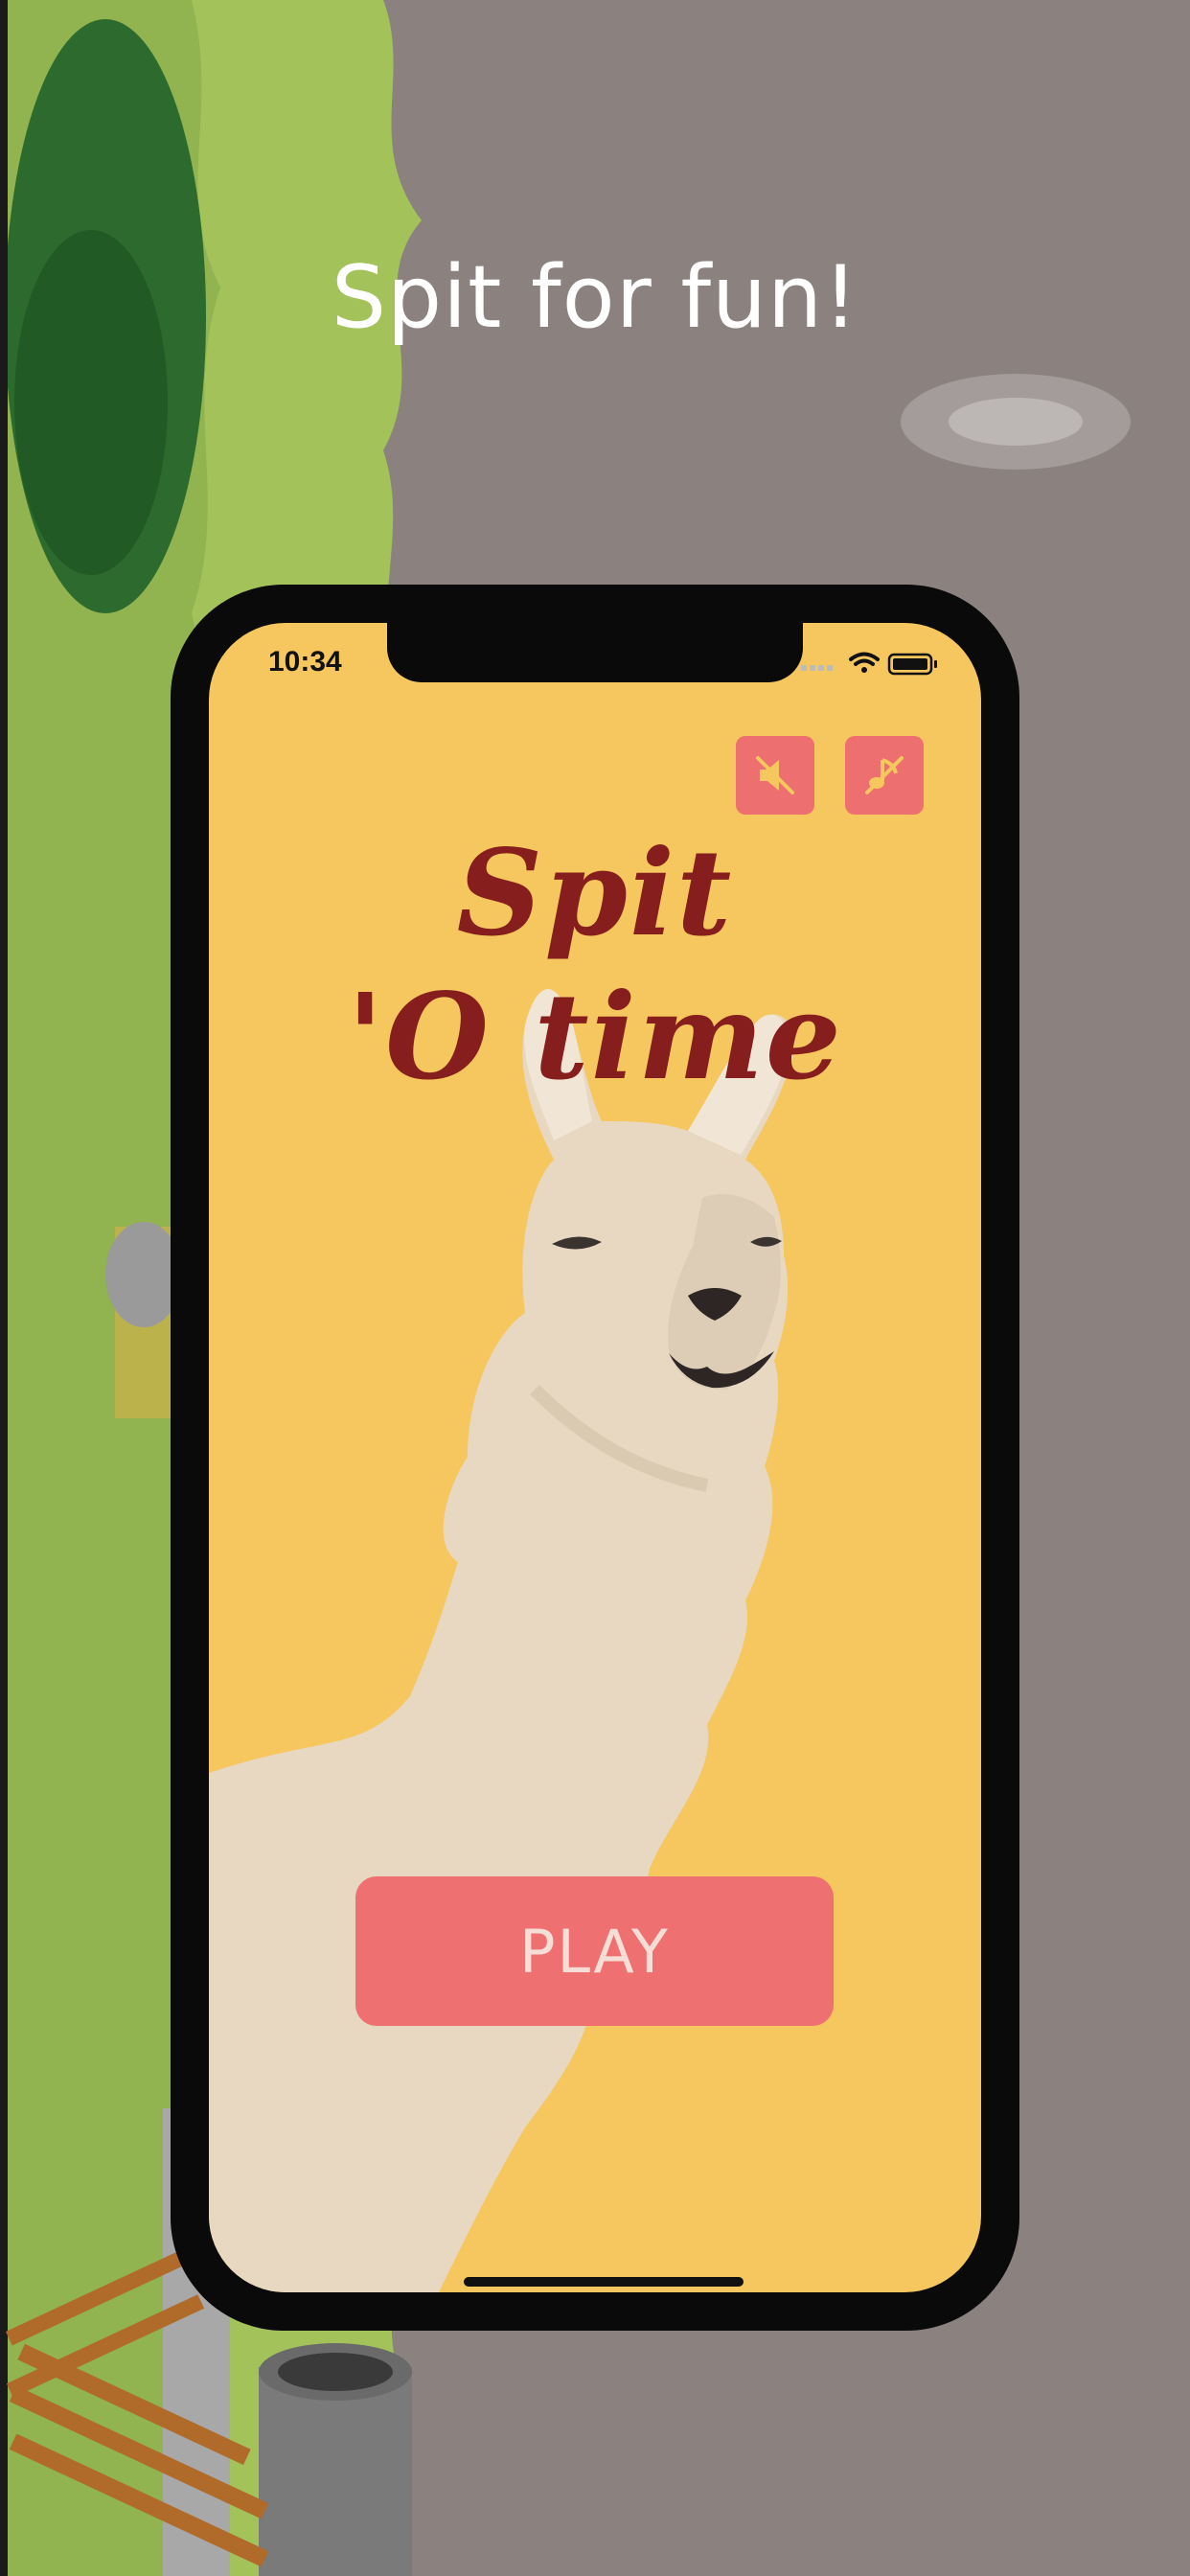 The height and width of the screenshot is (2576, 1190). What do you see at coordinates (604, 2282) in the screenshot?
I see `home-indicator` at bounding box center [604, 2282].